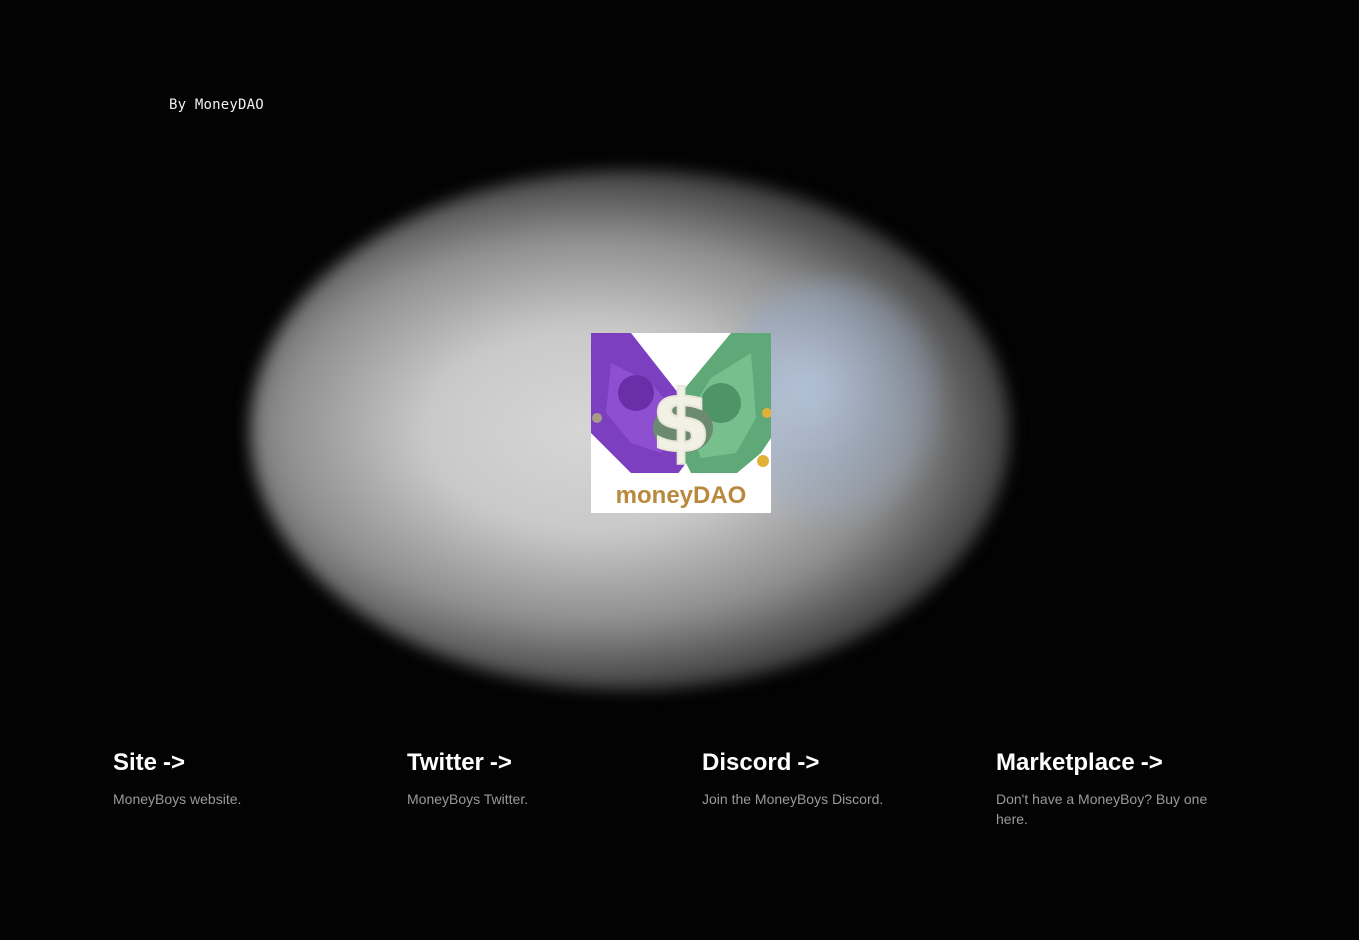 This screenshot has width=1359, height=940. Describe the element at coordinates (468, 799) in the screenshot. I see `twitter-link-description: MoneyBoys Twitter.` at that location.